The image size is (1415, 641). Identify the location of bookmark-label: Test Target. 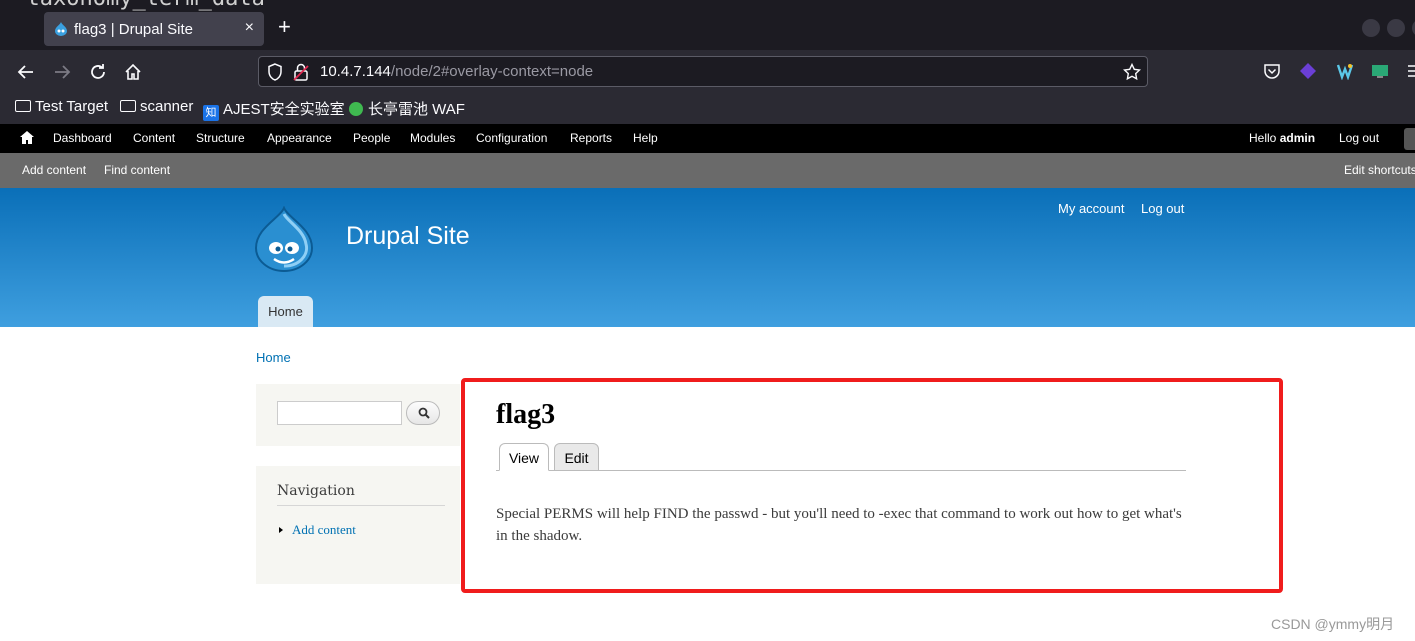
(72, 106).